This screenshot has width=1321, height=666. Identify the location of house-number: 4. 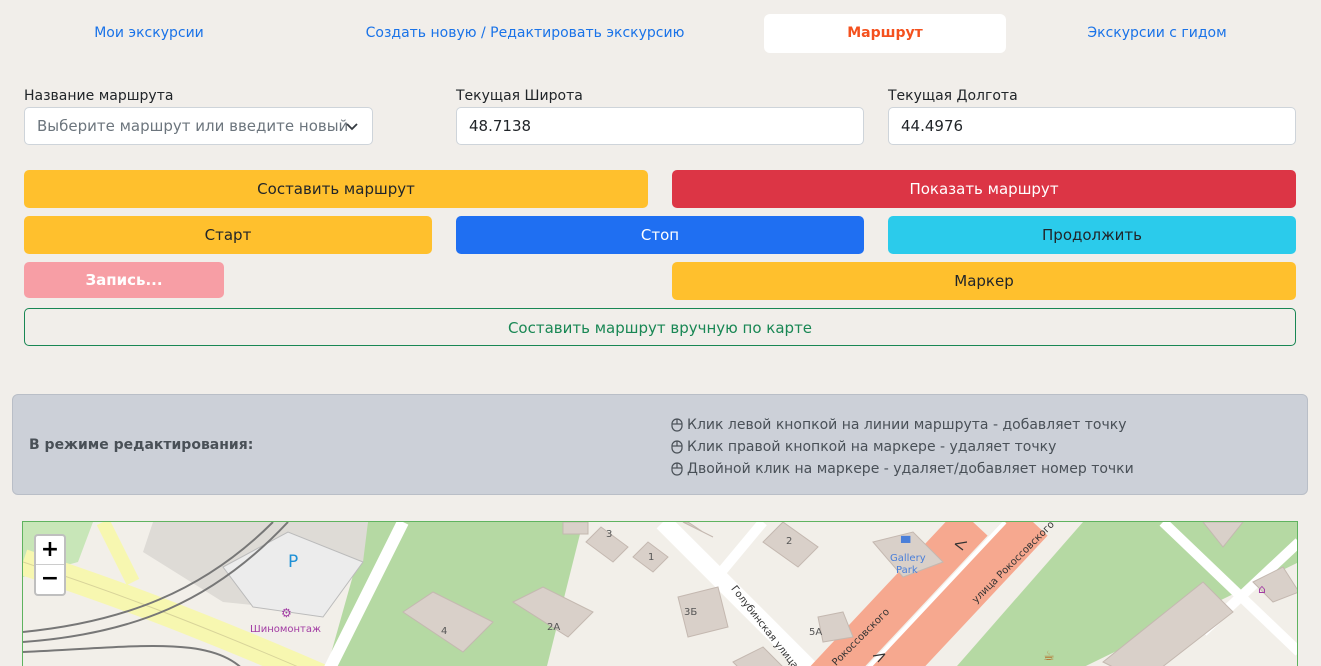
(444, 631).